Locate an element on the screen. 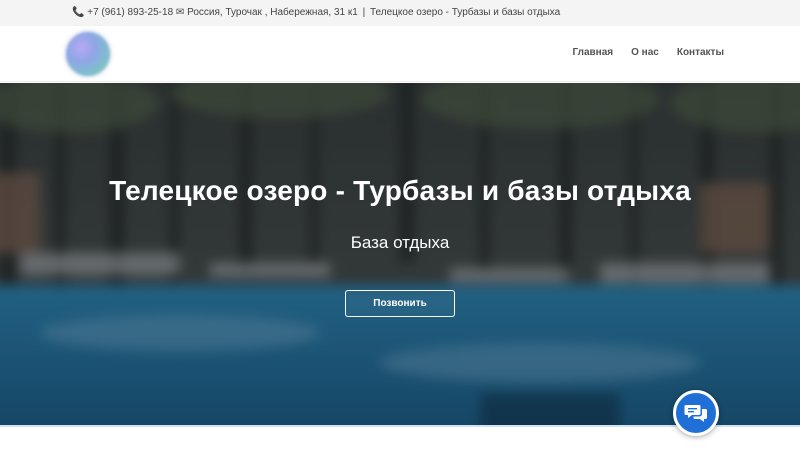  chat-bubbles-icon is located at coordinates (695, 413).